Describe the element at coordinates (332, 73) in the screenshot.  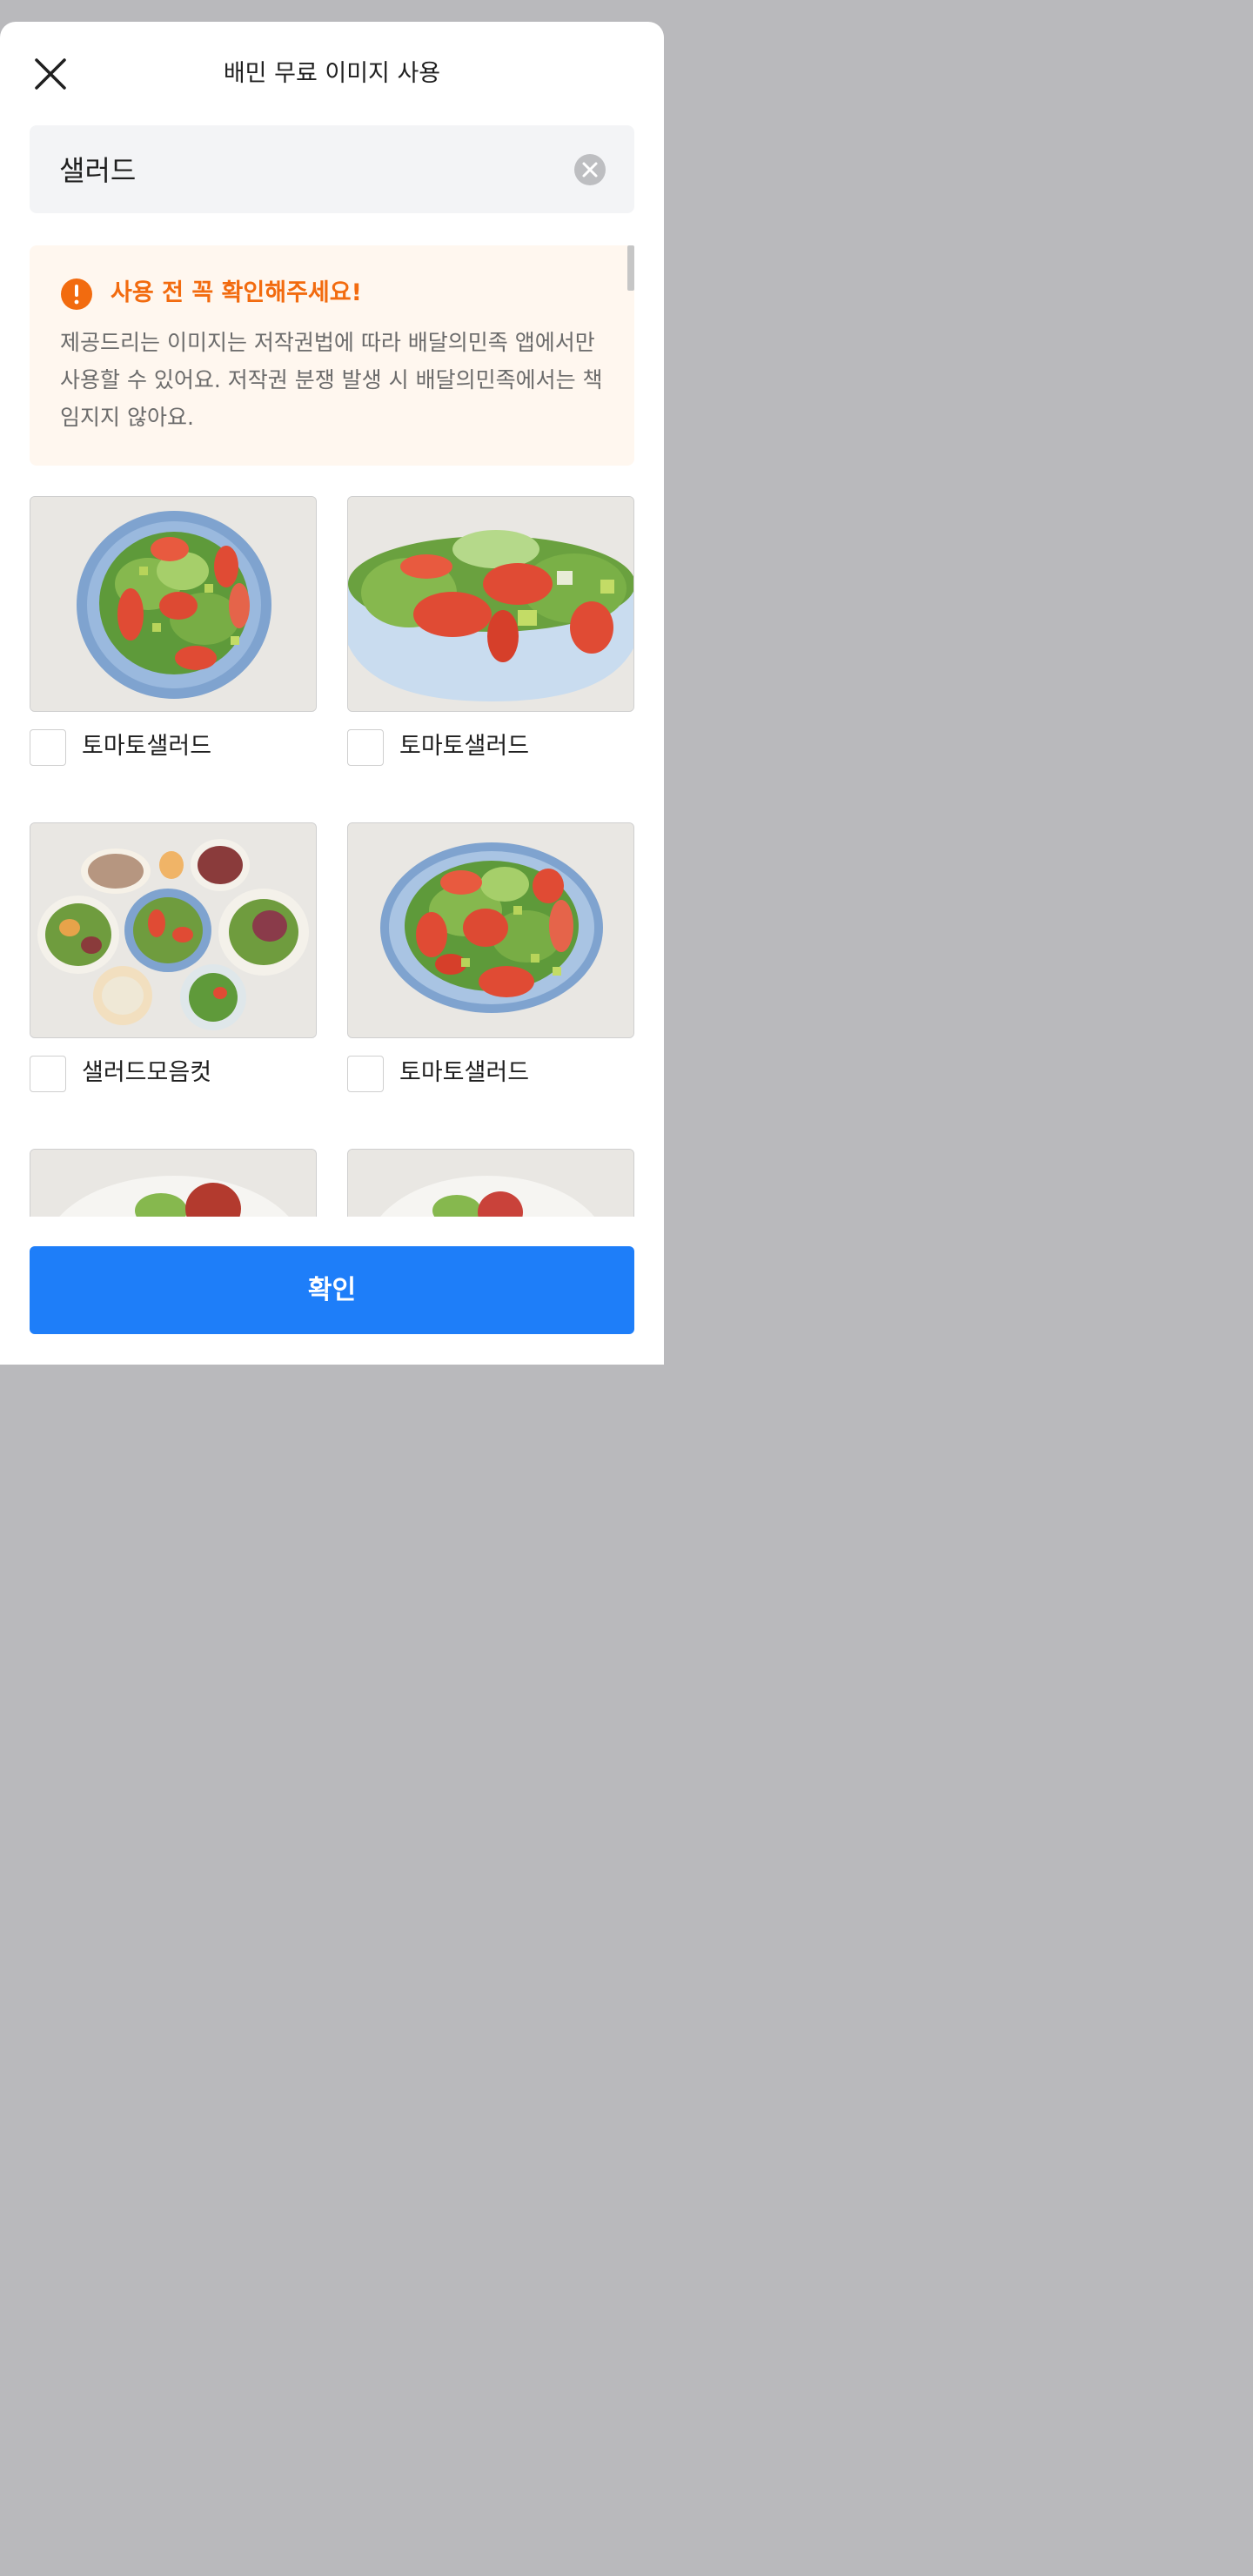
I see `page-title: 배민 무료 이미지 사용` at that location.